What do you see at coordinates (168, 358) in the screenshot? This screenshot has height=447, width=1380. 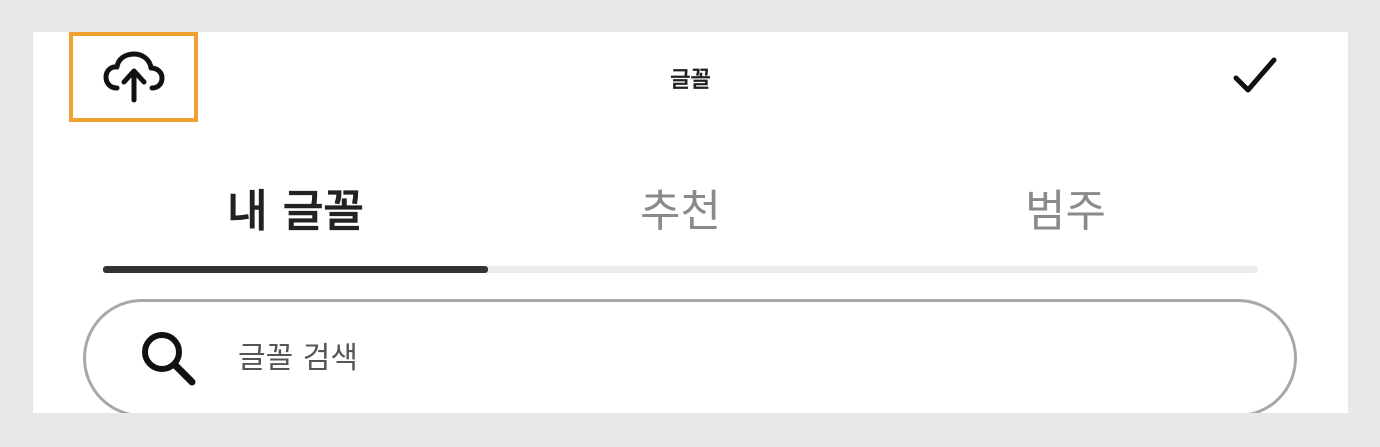 I see `search-icon` at bounding box center [168, 358].